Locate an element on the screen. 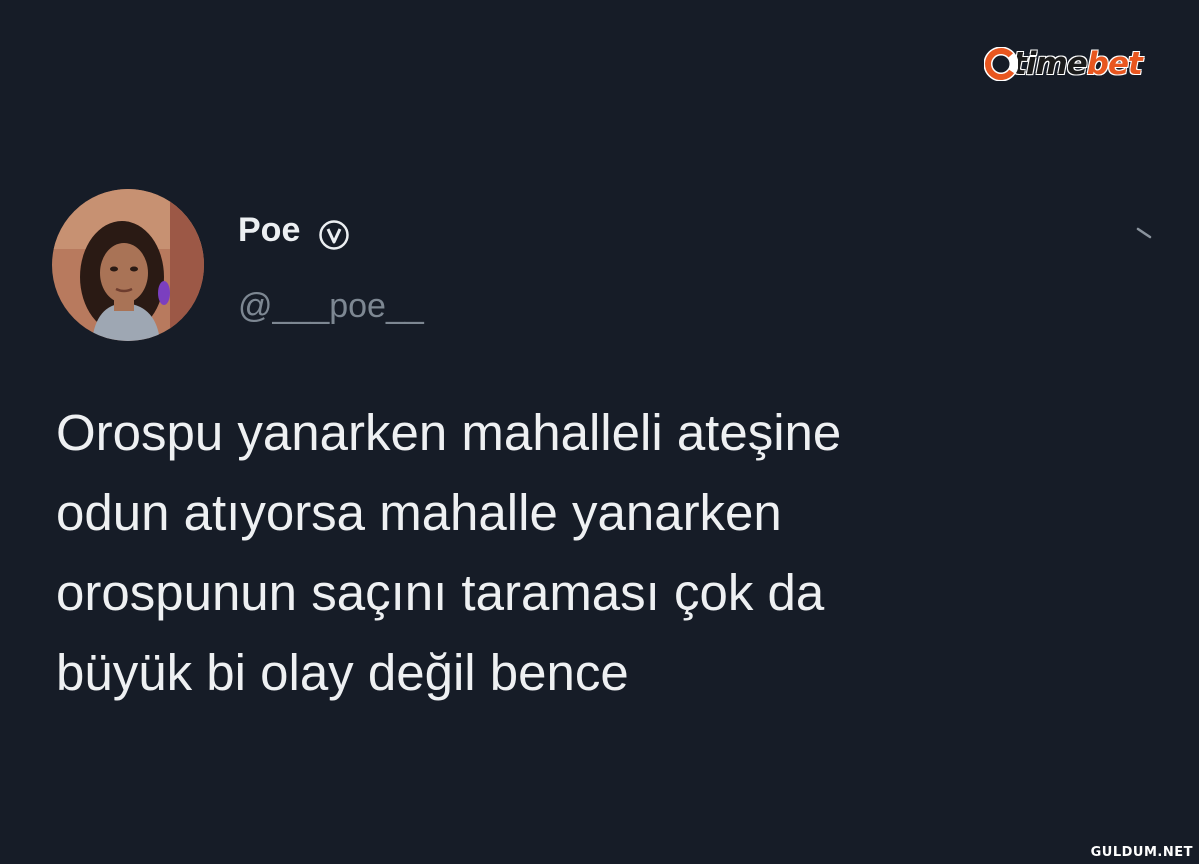 Image resolution: width=1199 pixels, height=864 pixels. watermark-brand-time: time is located at coordinates (1050, 64).